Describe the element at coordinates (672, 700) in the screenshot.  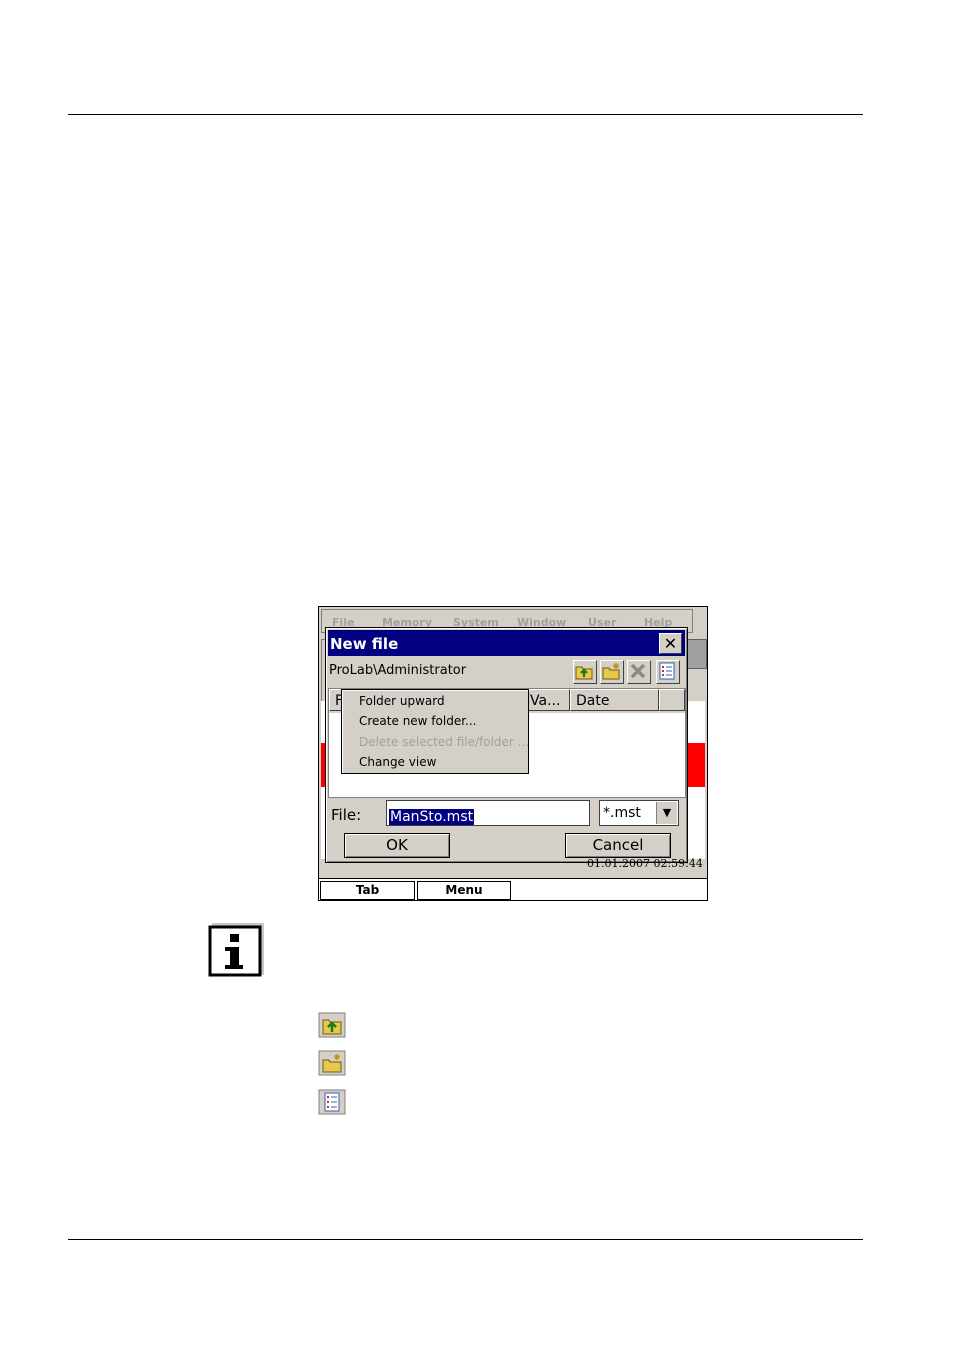
I see `column-filler` at that location.